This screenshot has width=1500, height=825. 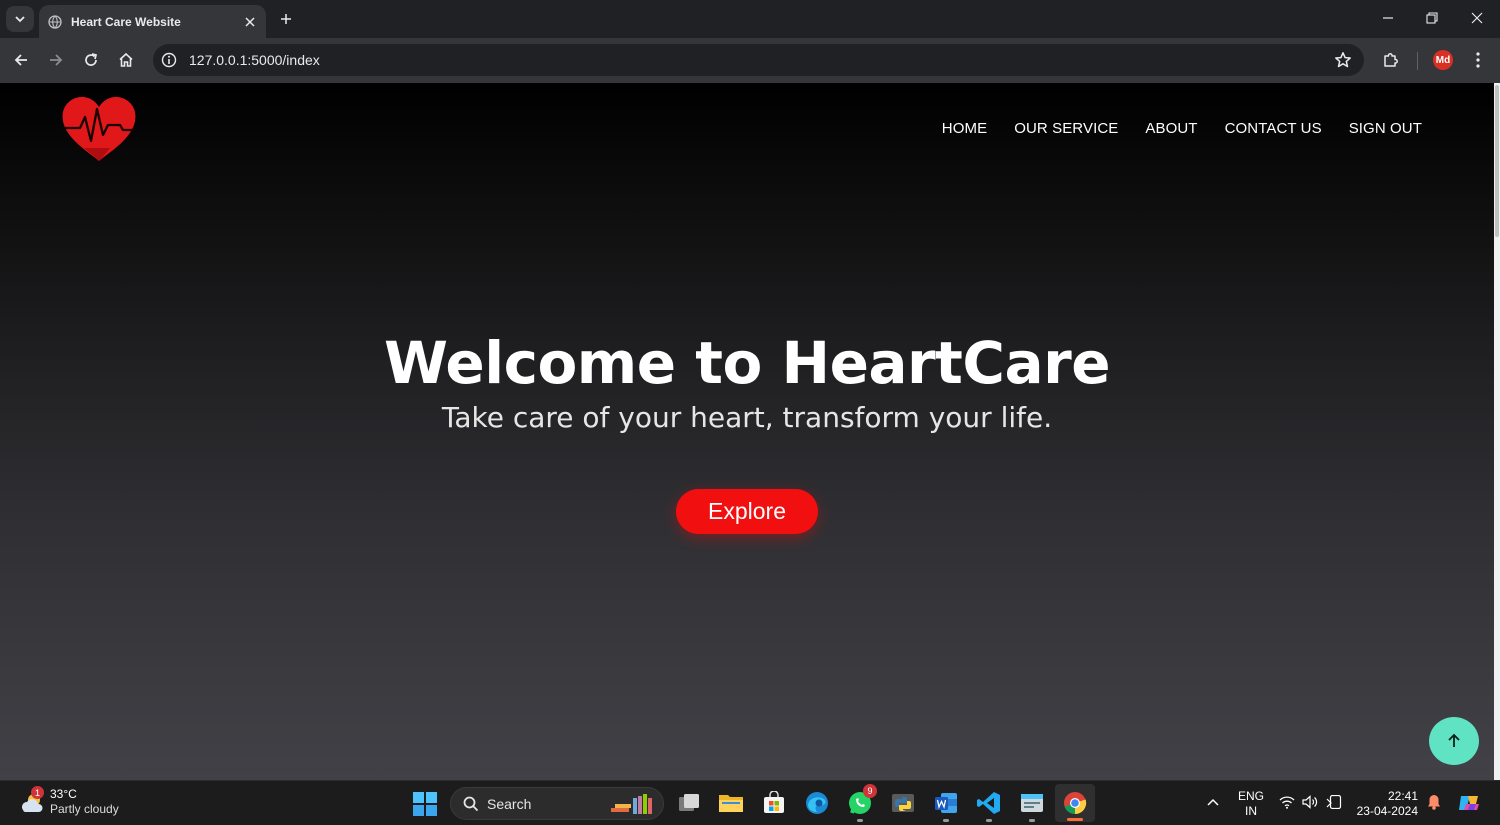 I want to click on weather-badge: 1, so click(x=37, y=792).